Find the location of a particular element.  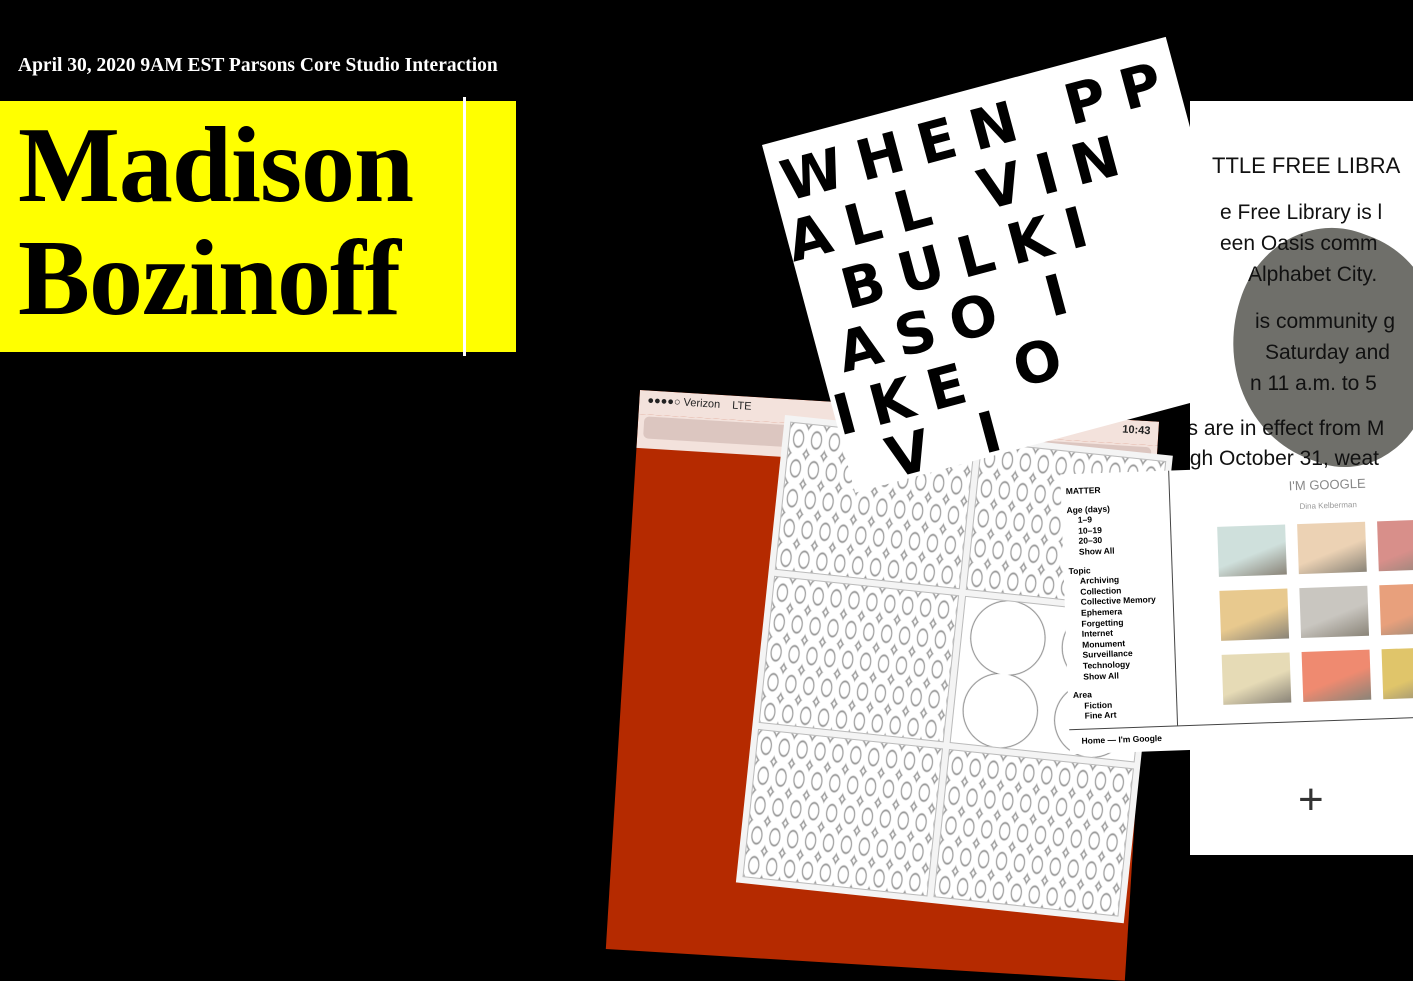

clock: 10:43 is located at coordinates (1136, 430).